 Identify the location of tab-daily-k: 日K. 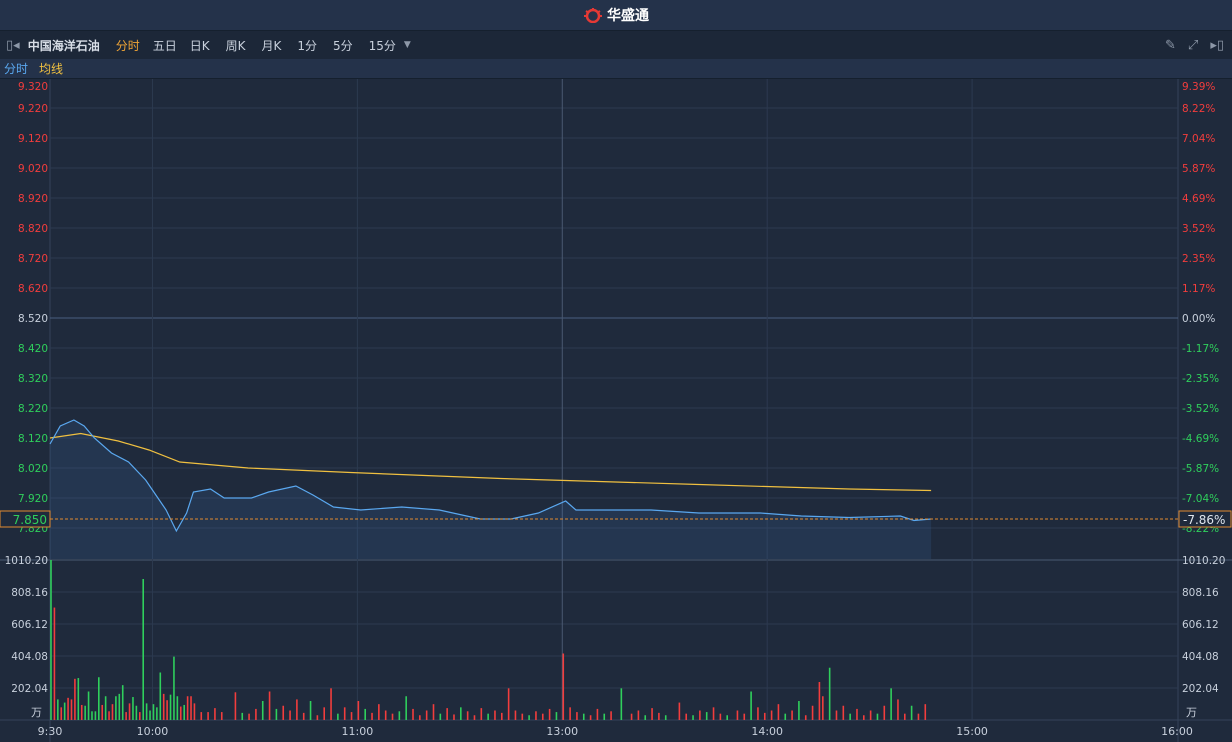
(200, 45).